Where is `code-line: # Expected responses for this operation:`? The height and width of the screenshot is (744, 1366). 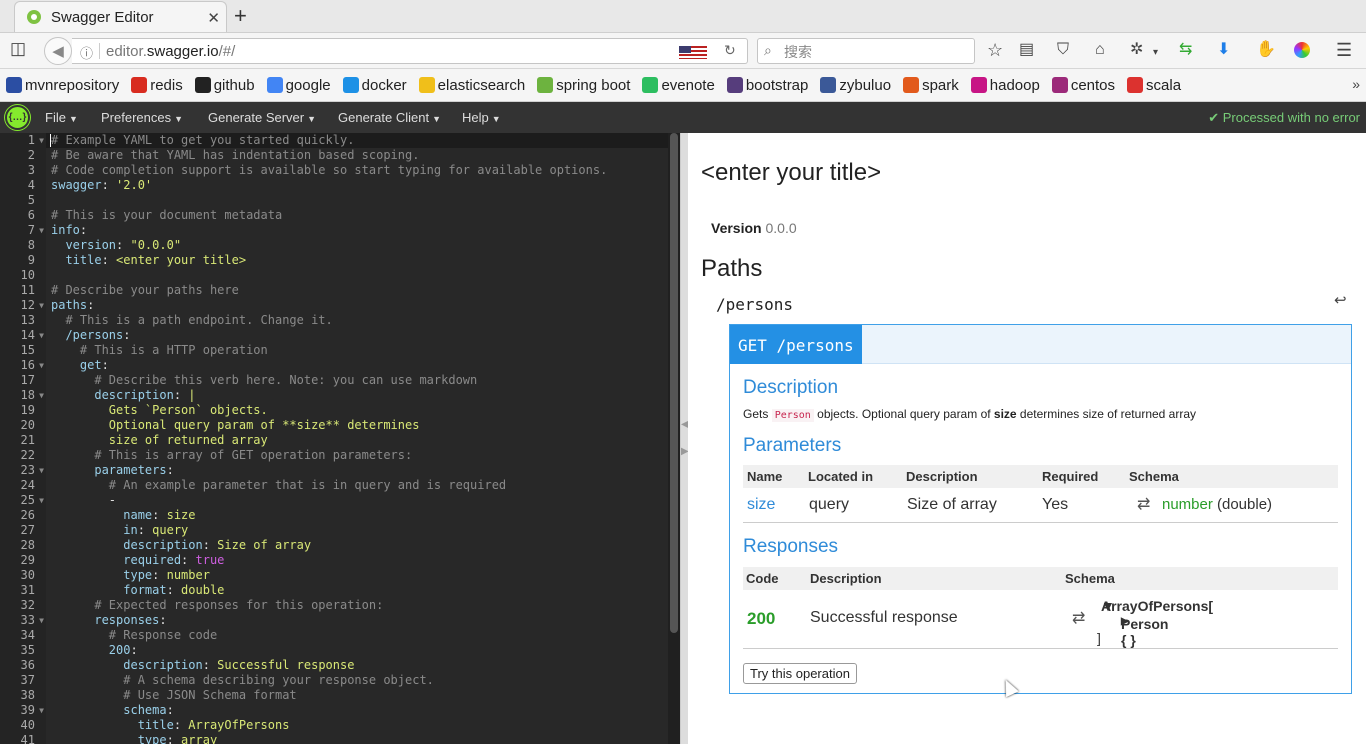 code-line: # Expected responses for this operation: is located at coordinates (329, 605).